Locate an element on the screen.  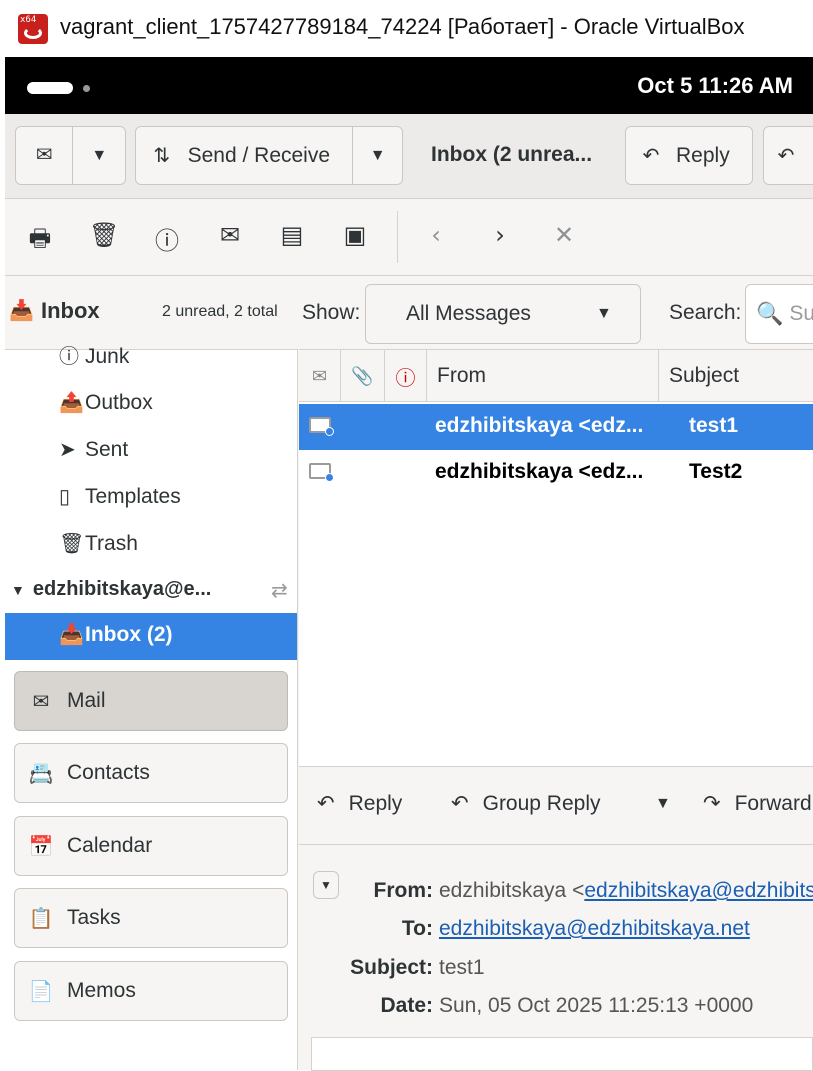
col-status: ✉ is located at coordinates (320, 376).